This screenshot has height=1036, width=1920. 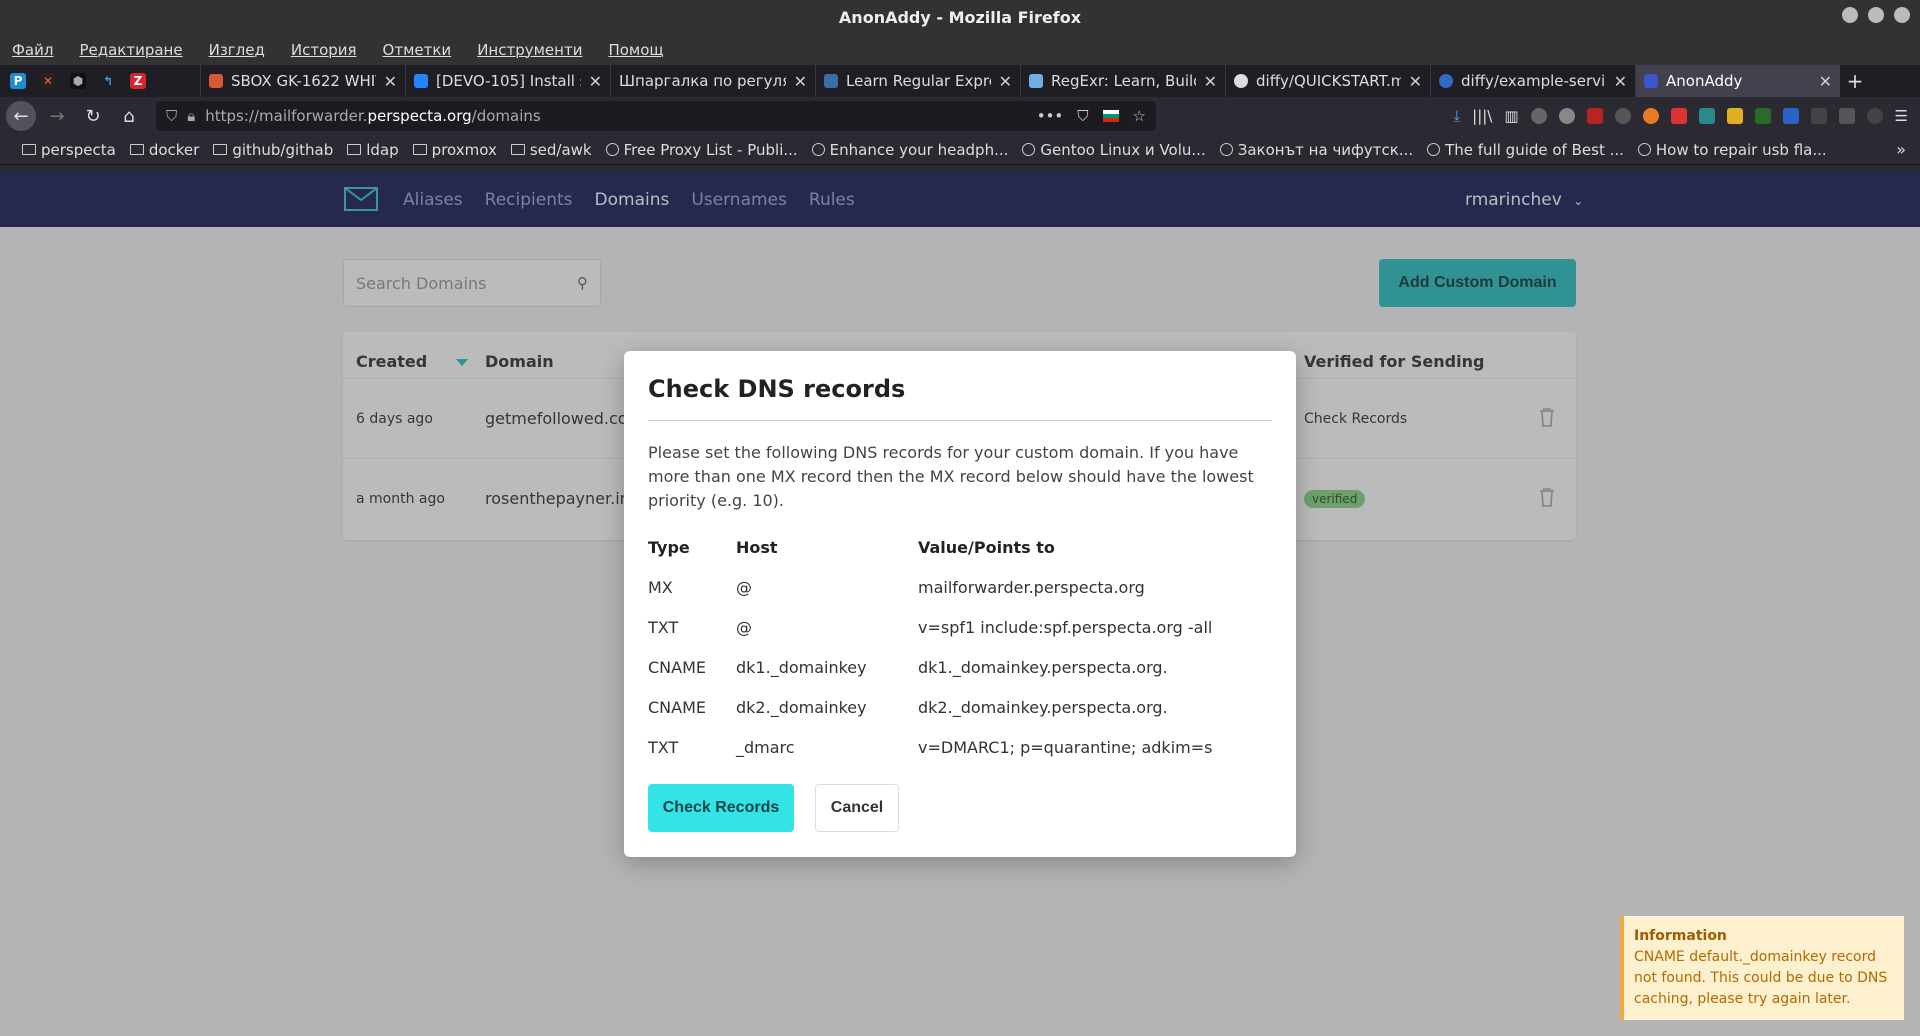 I want to click on record-host: _dmarc, so click(x=765, y=747).